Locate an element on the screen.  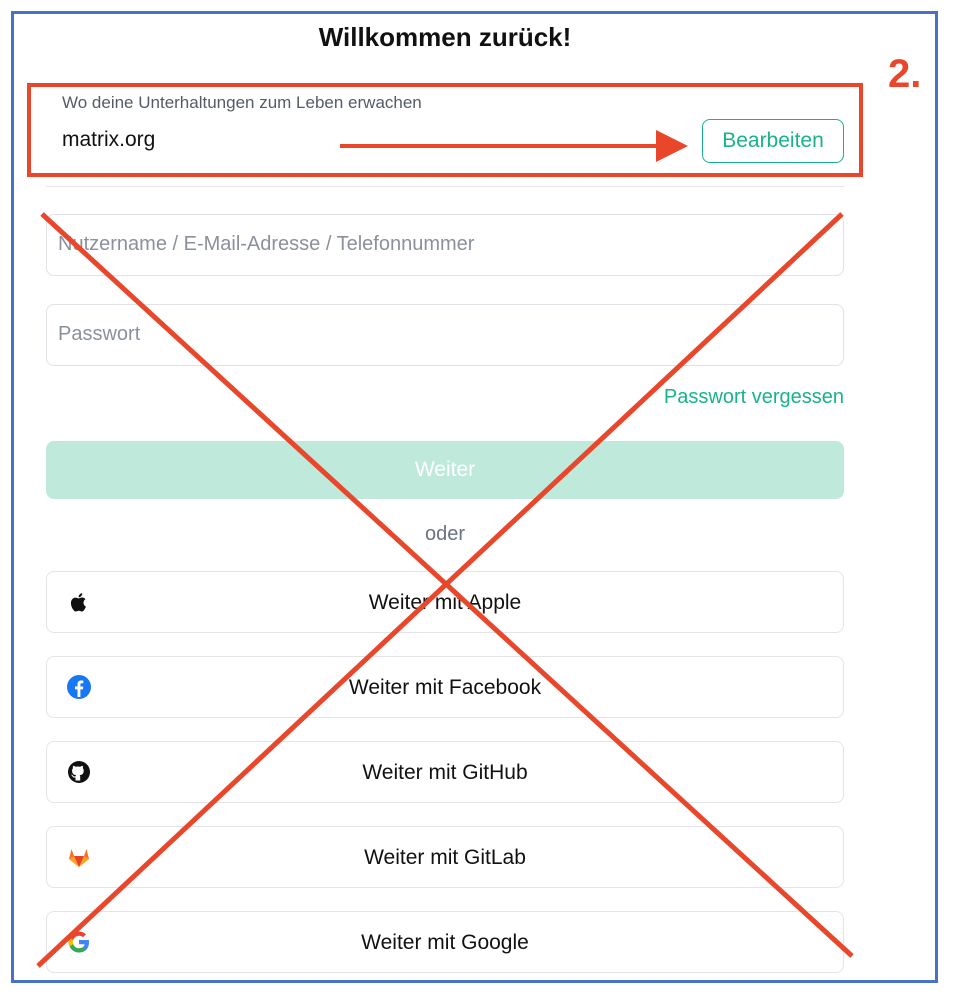
password-field: Passwort is located at coordinates (445, 335).